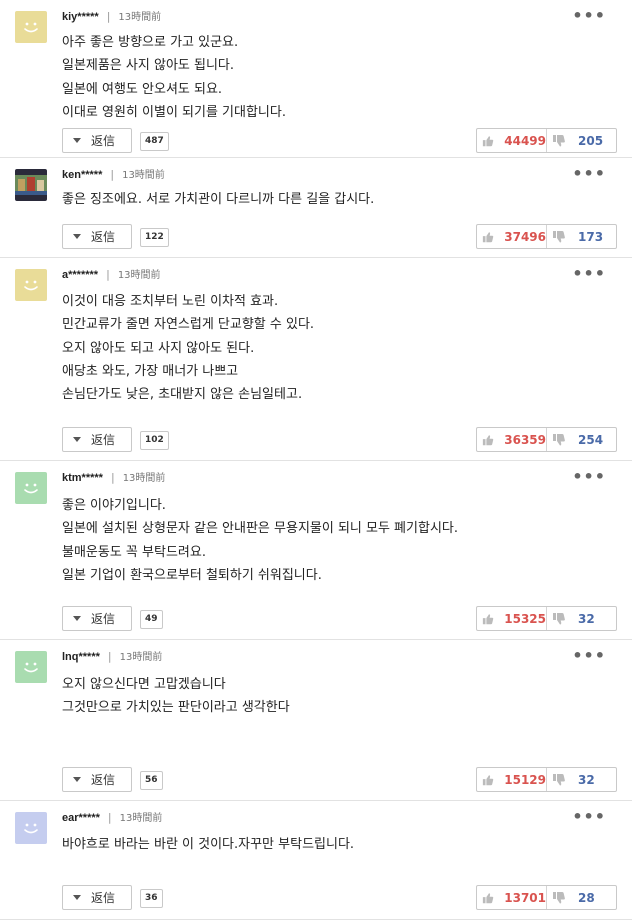 This screenshot has height=920, width=632. What do you see at coordinates (176, 696) in the screenshot?
I see `comment-body: 오지 않으신다면 고맙겠습니다그것만으로 가치있는 판단이라고 생각한다` at bounding box center [176, 696].